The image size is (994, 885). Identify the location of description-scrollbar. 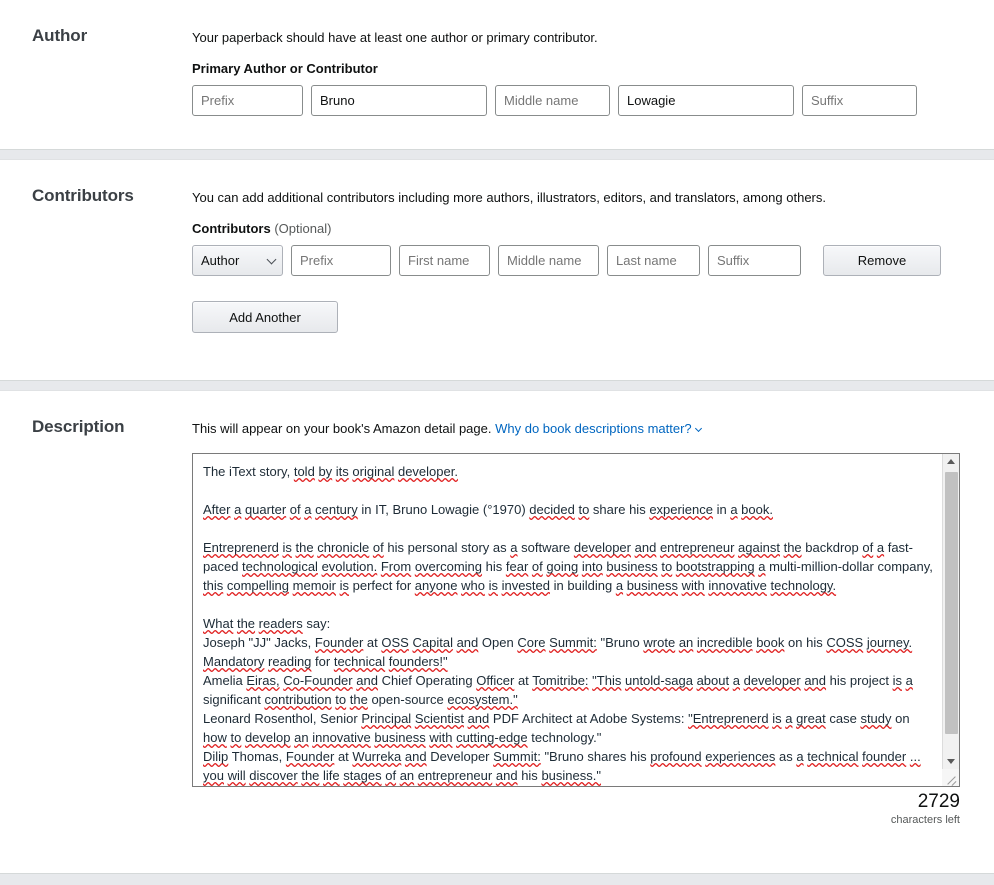
(950, 620).